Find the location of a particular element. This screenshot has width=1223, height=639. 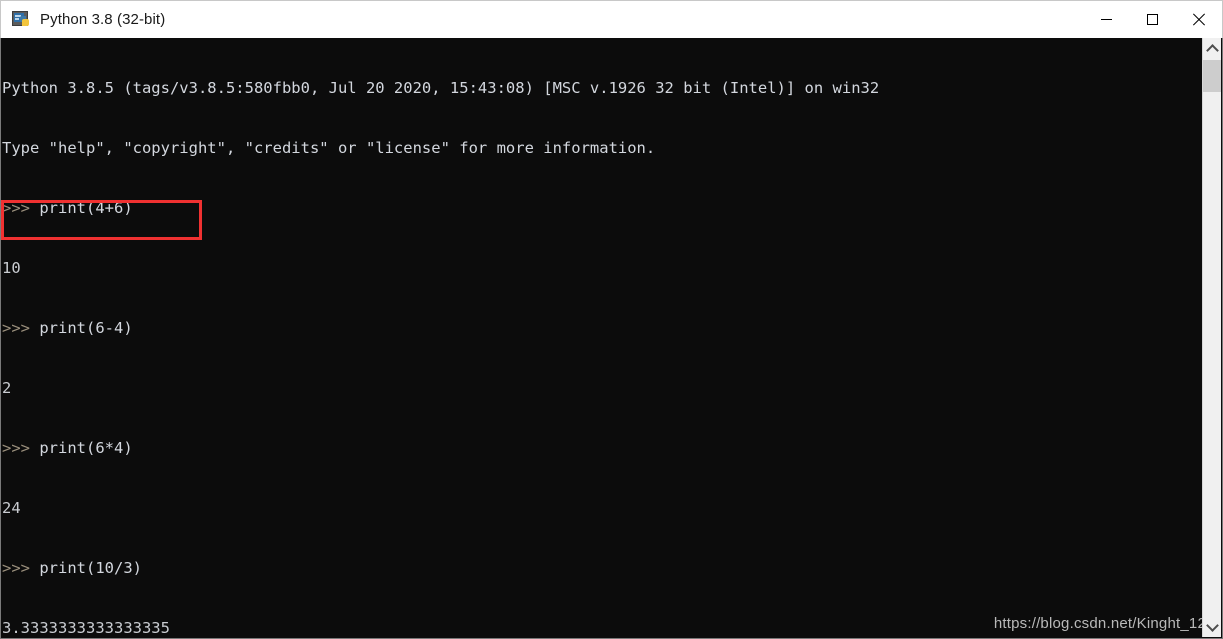

scroll-up-button is located at coordinates (1212, 48).